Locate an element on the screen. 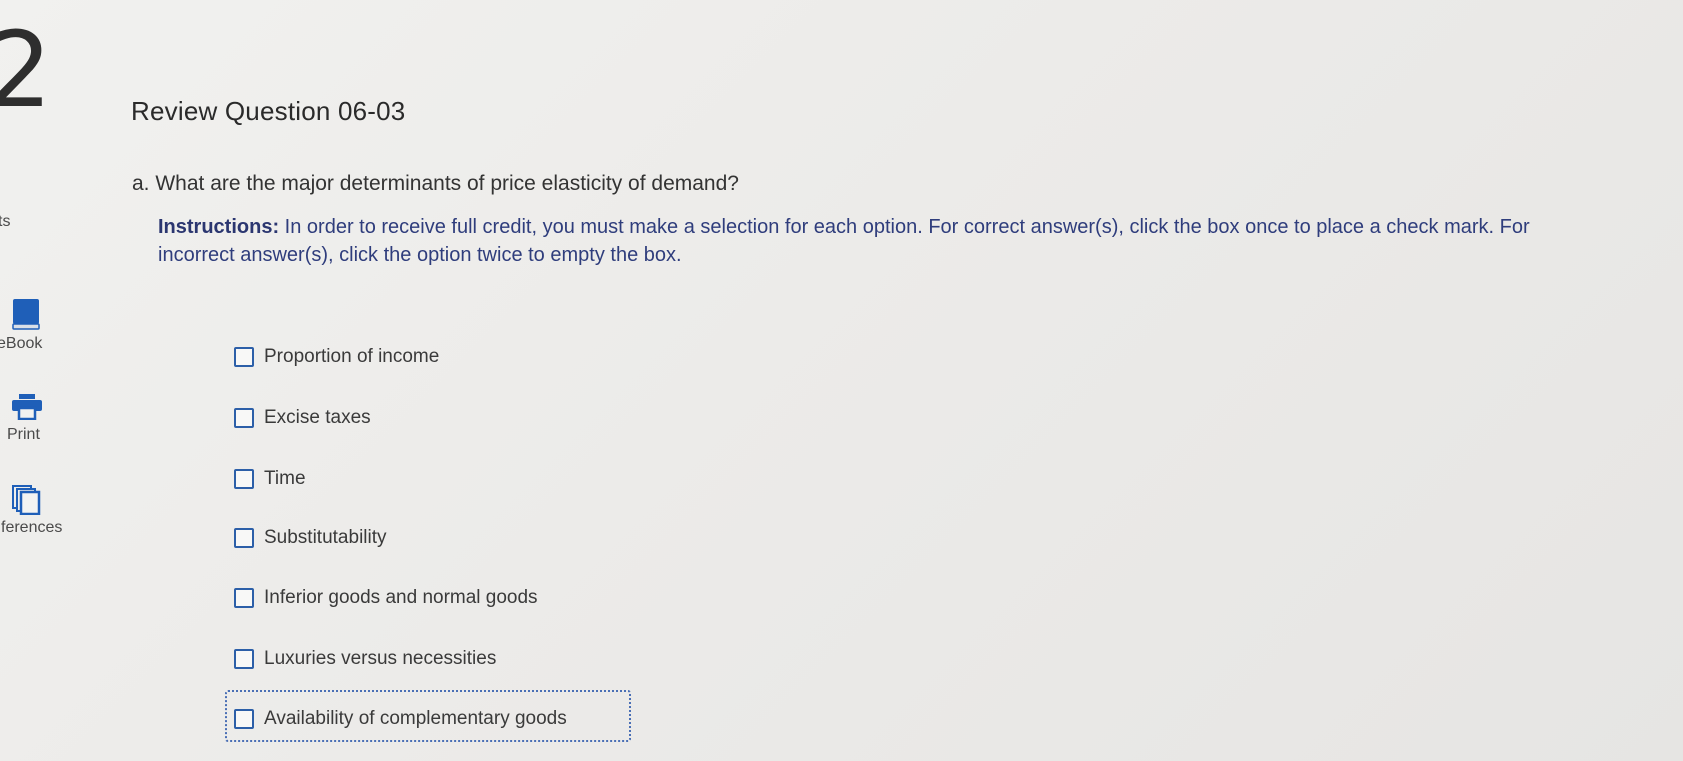  option-label: Time is located at coordinates (285, 478).